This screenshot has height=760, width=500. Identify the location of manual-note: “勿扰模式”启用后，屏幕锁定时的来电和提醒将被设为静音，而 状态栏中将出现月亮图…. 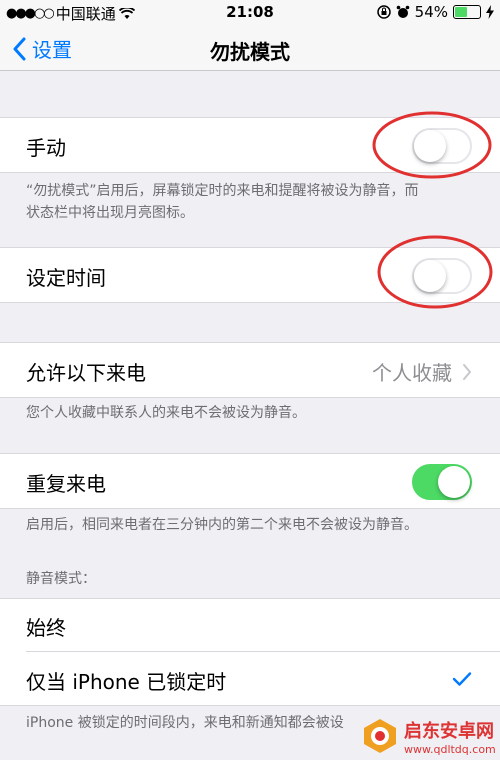
(251, 202).